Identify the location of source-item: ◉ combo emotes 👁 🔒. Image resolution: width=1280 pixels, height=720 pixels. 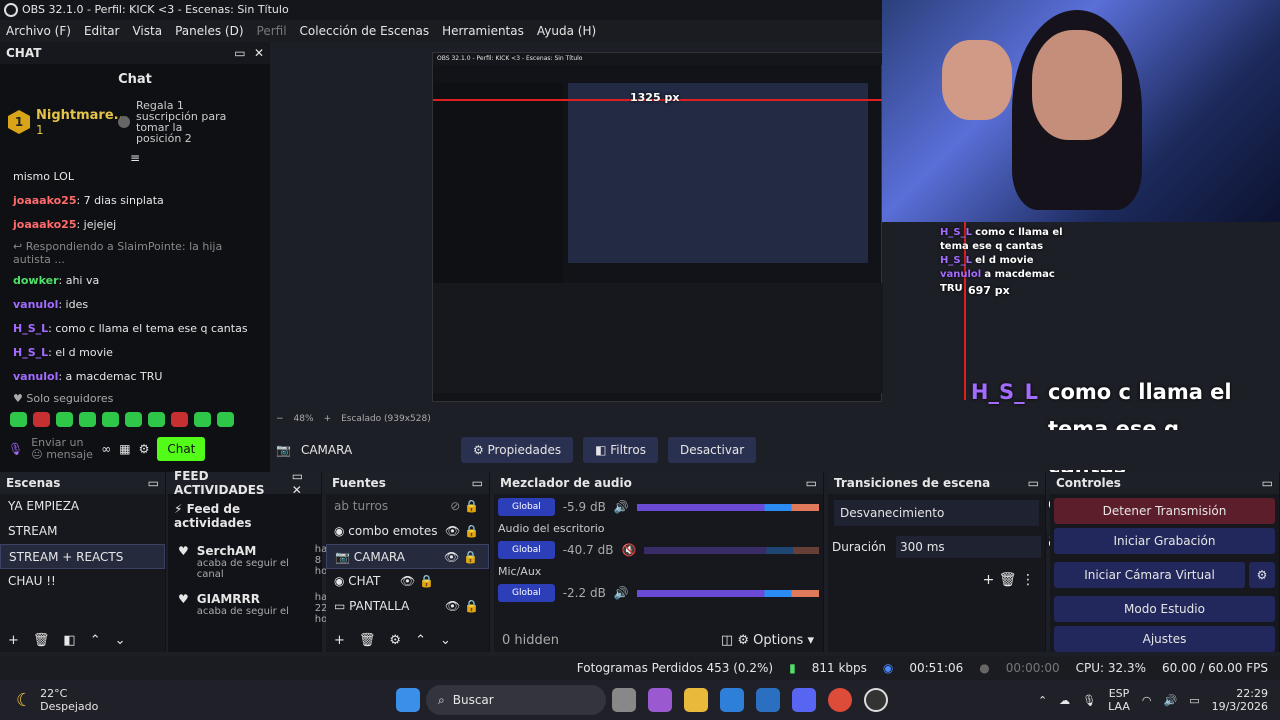
(407, 531).